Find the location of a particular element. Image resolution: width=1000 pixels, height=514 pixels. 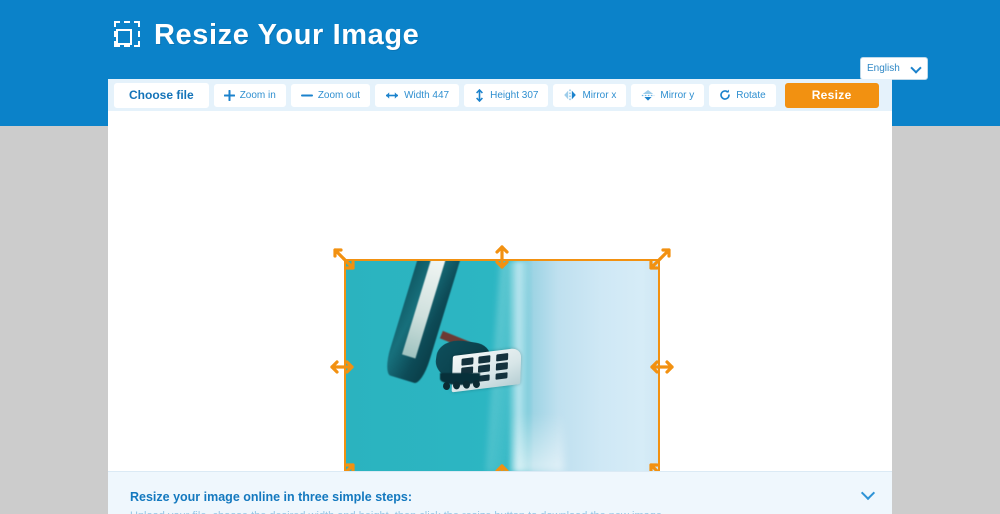

plus-icon is located at coordinates (229, 95).